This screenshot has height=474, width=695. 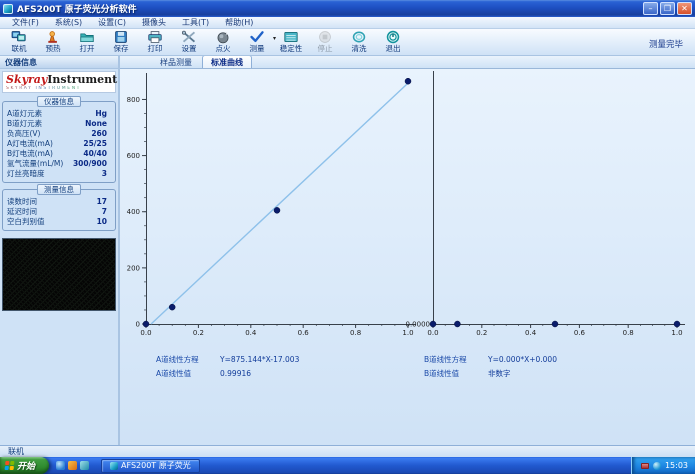 What do you see at coordinates (177, 359) in the screenshot?
I see `a-equation-label: A道线性方程` at bounding box center [177, 359].